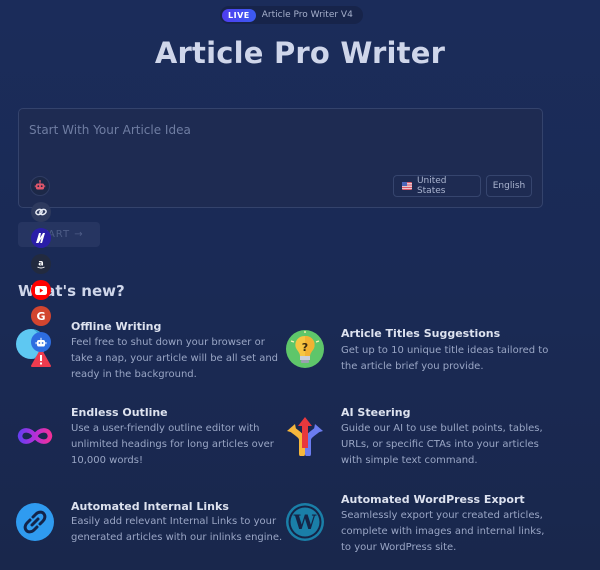 This screenshot has width=600, height=570. What do you see at coordinates (41, 238) in the screenshot?
I see `m-logo-icon` at bounding box center [41, 238].